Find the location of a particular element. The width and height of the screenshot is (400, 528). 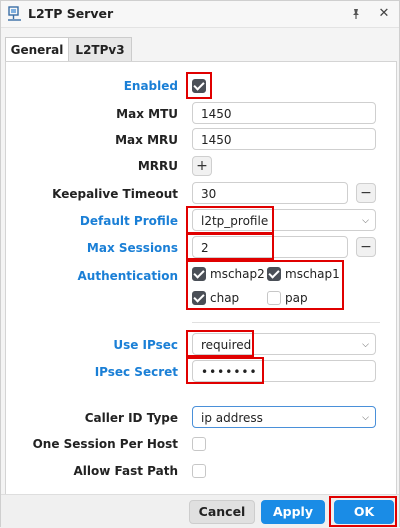

default-profile-value: l2tp_profile is located at coordinates (235, 221).